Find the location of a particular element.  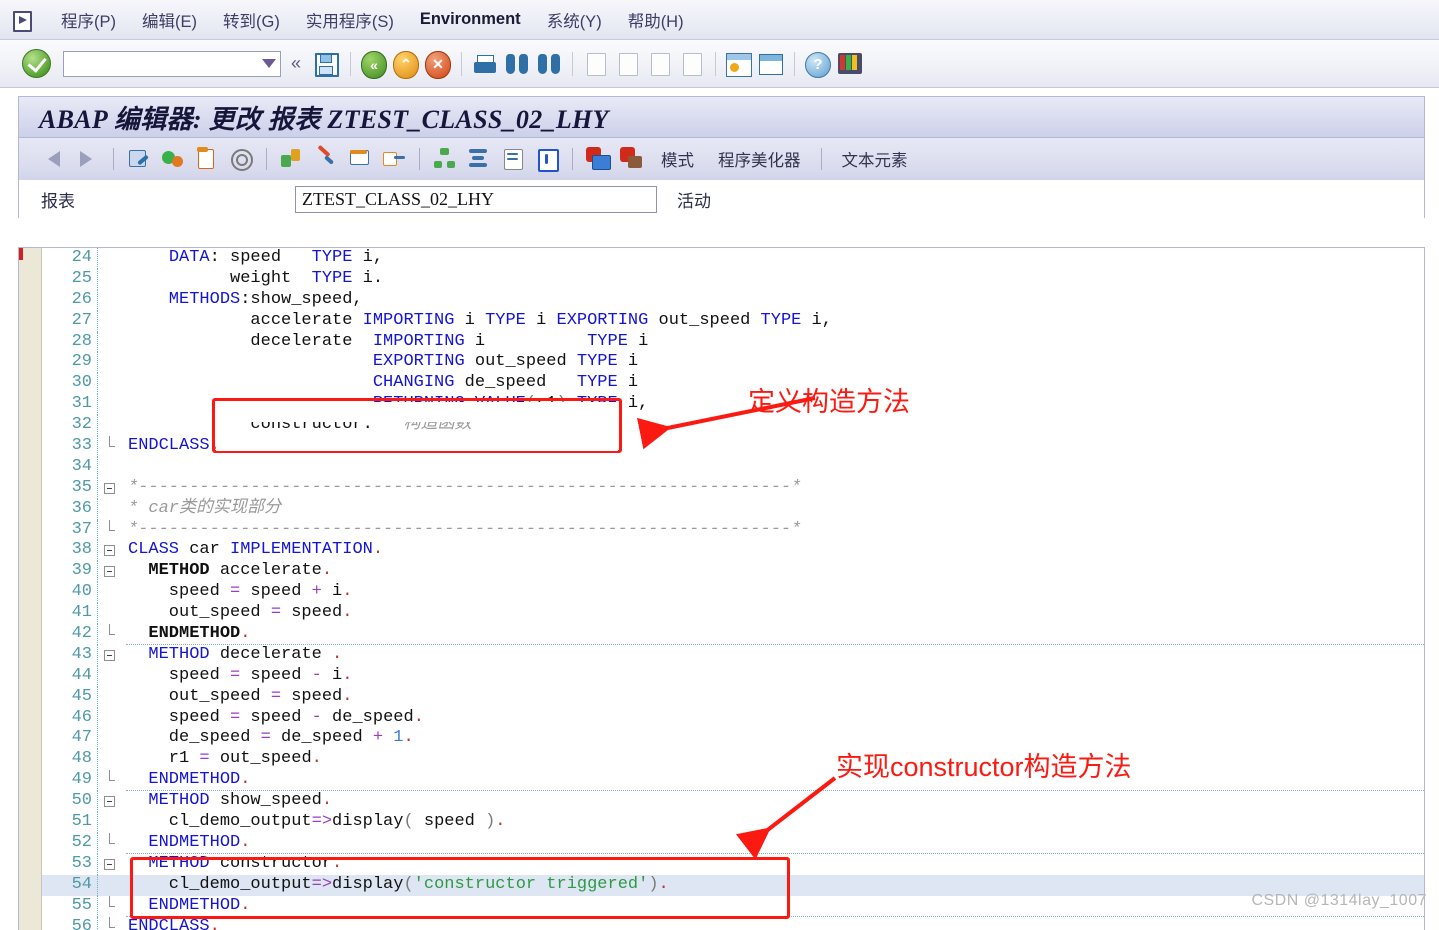

code-line: 30 CHANGING de_speed TYPE i is located at coordinates (733, 384).